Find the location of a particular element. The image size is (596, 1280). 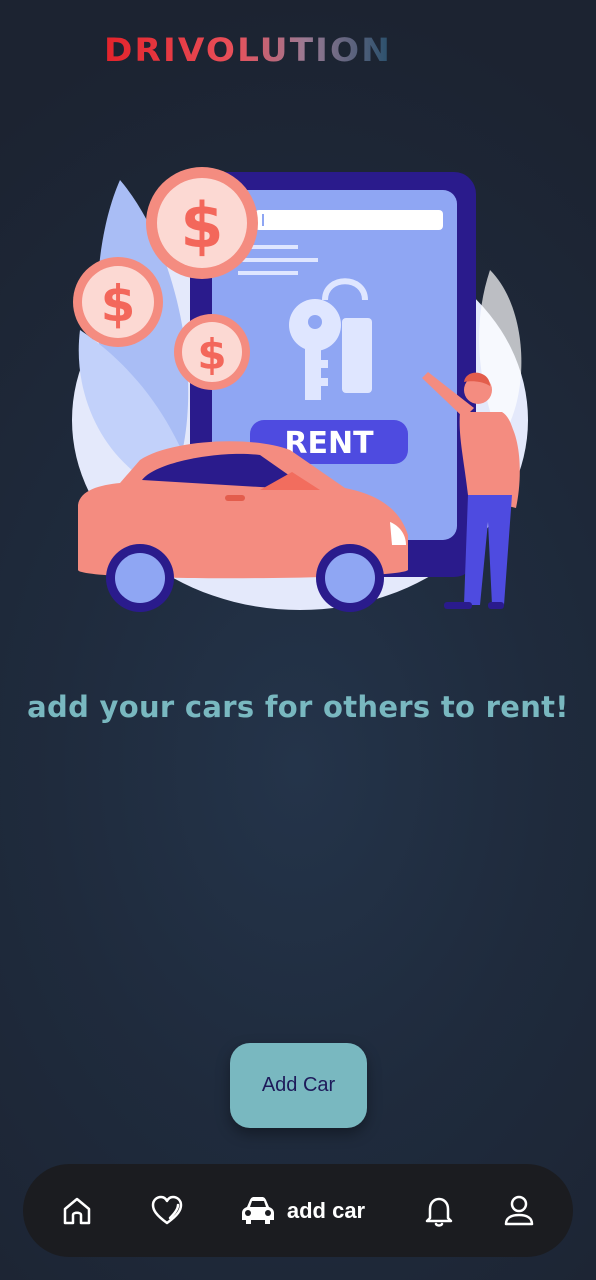

nav-profile is located at coordinates (519, 1210).